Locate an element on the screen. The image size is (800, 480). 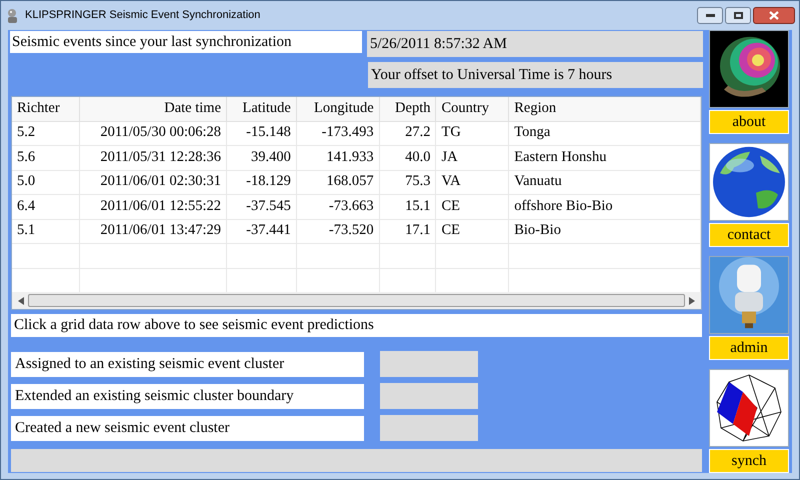
table-cell: -37.441 is located at coordinates (261, 231).